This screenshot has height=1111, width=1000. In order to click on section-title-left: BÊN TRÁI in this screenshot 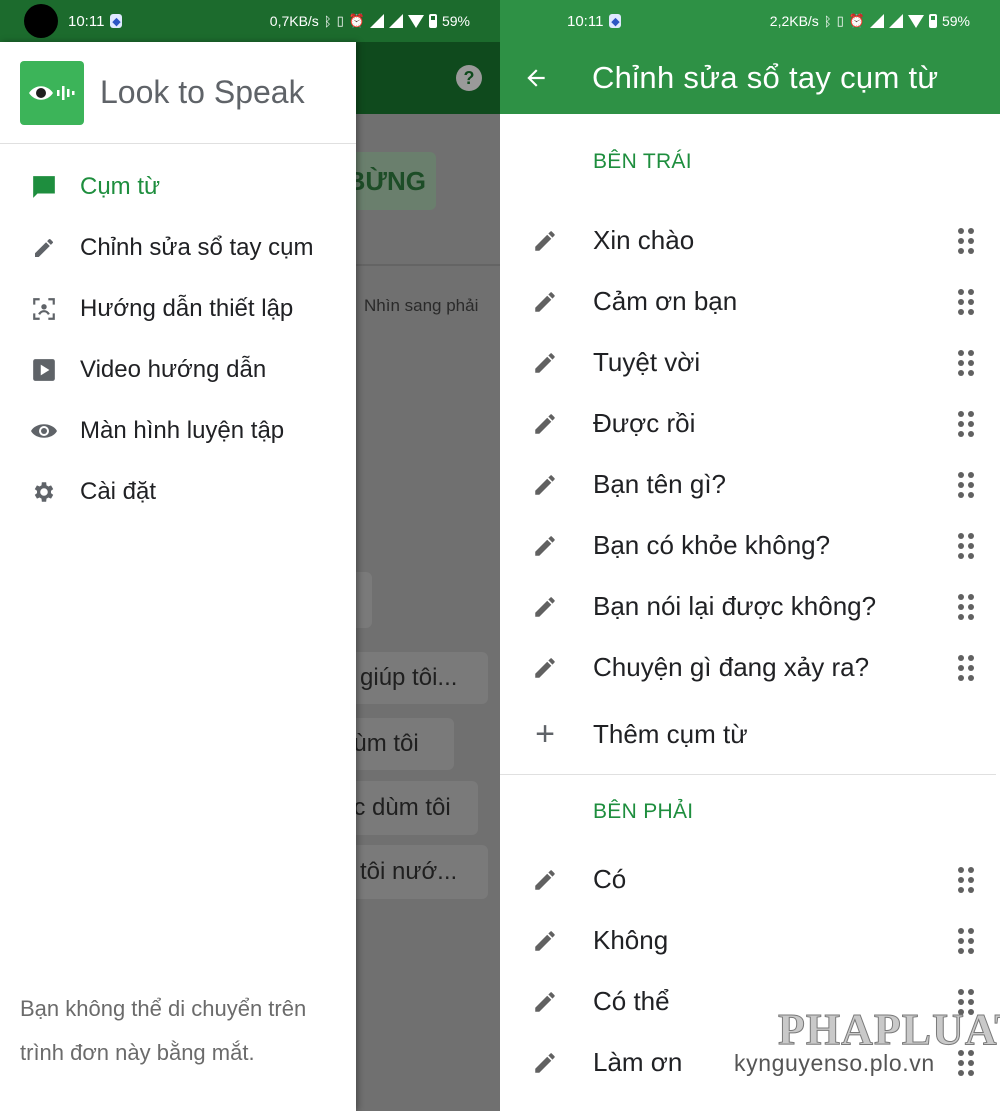, I will do `click(642, 161)`.